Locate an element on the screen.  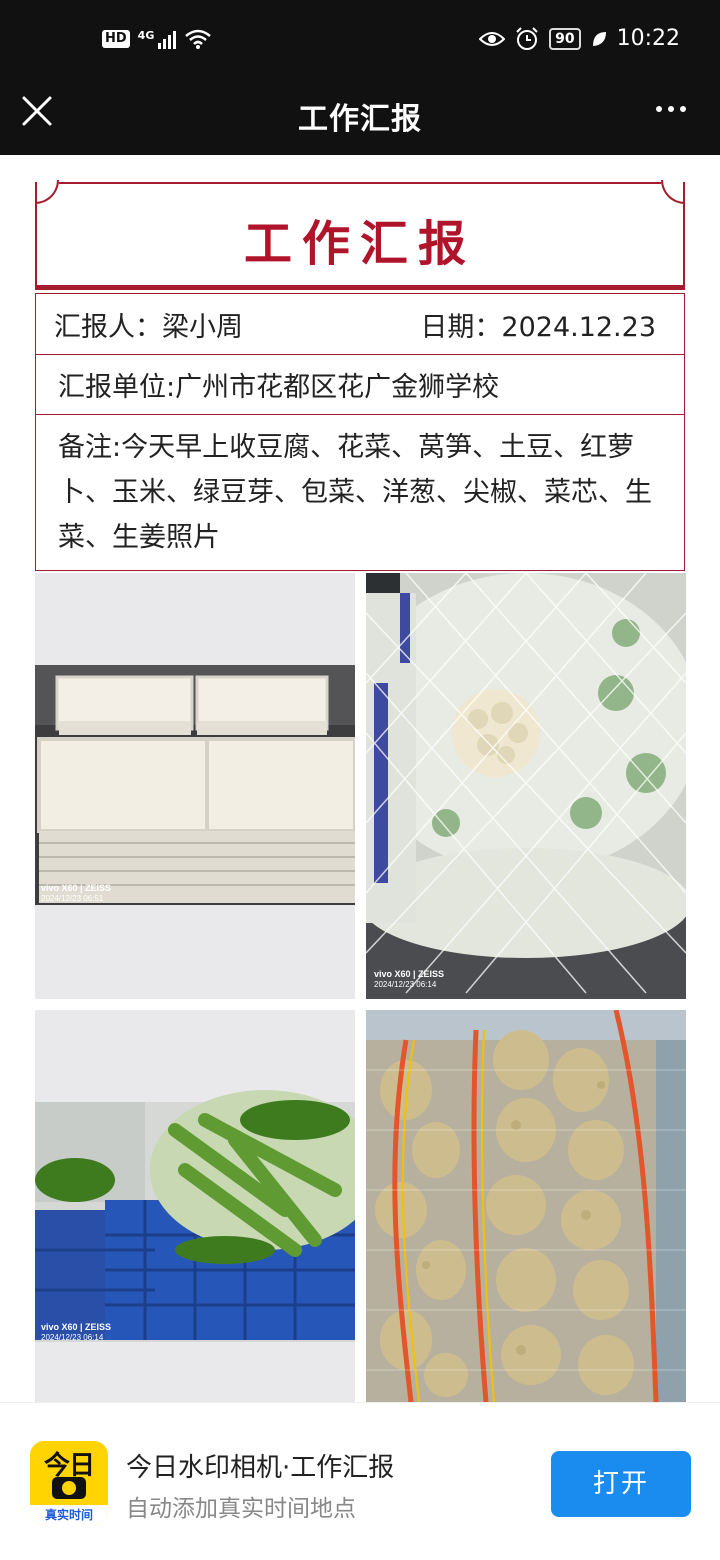
signal-icon: 4G is located at coordinates (157, 39).